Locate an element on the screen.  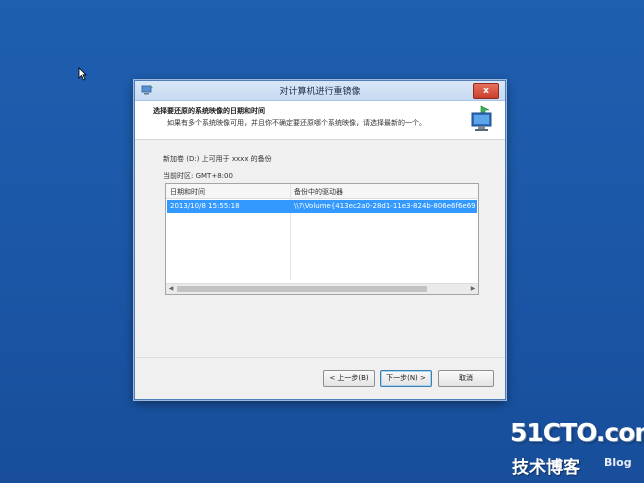
watermark-blog: Blog is located at coordinates (618, 462).